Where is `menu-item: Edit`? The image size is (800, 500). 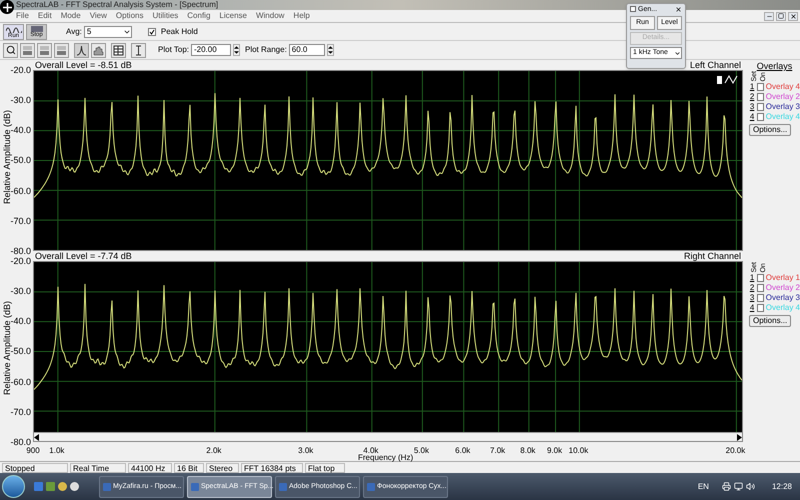 menu-item: Edit is located at coordinates (45, 16).